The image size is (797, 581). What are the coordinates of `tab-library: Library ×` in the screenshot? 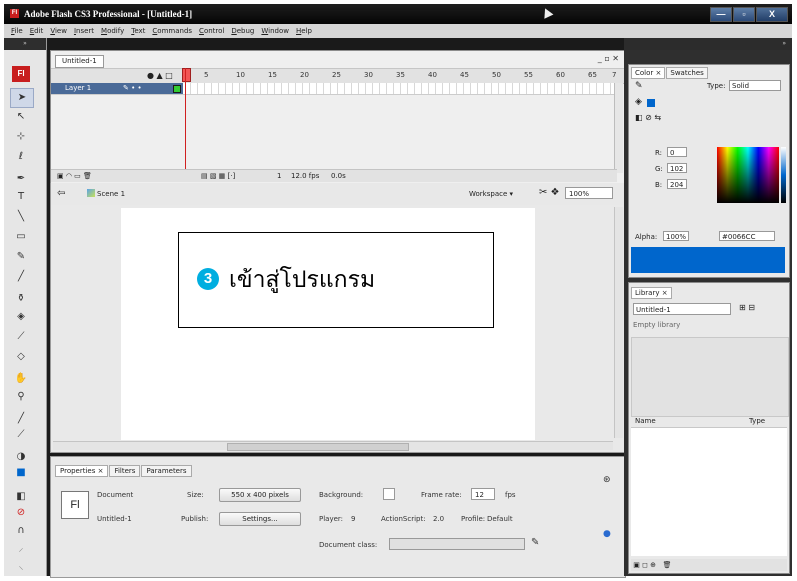 It's located at (651, 293).